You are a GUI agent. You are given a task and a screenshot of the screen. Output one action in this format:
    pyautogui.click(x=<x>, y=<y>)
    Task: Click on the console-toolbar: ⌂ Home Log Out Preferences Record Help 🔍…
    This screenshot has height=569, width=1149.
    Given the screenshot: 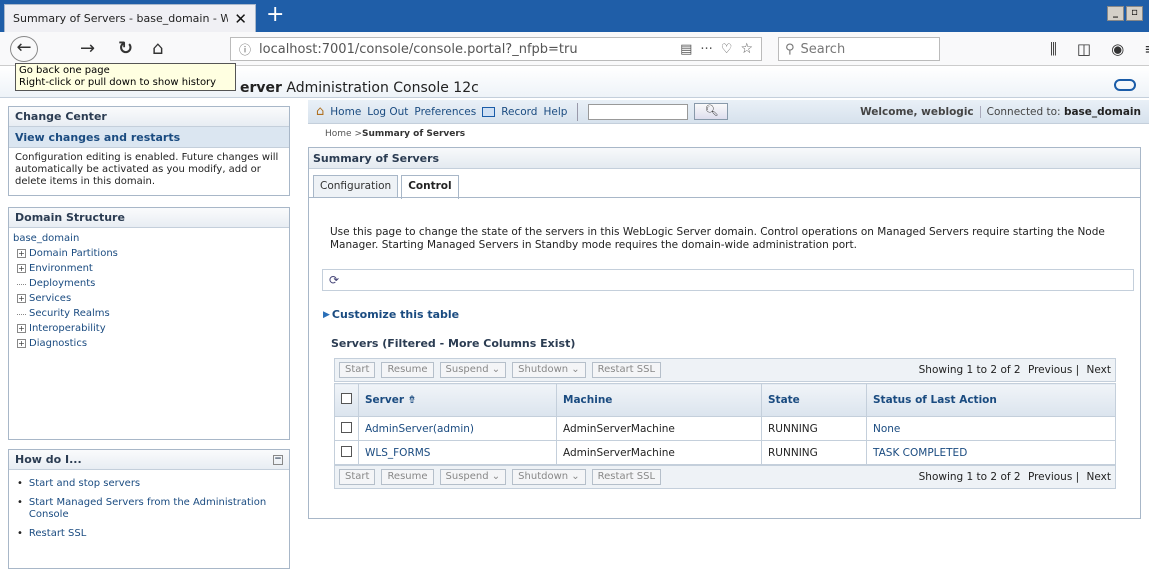 What is the action you would take?
    pyautogui.click(x=728, y=112)
    